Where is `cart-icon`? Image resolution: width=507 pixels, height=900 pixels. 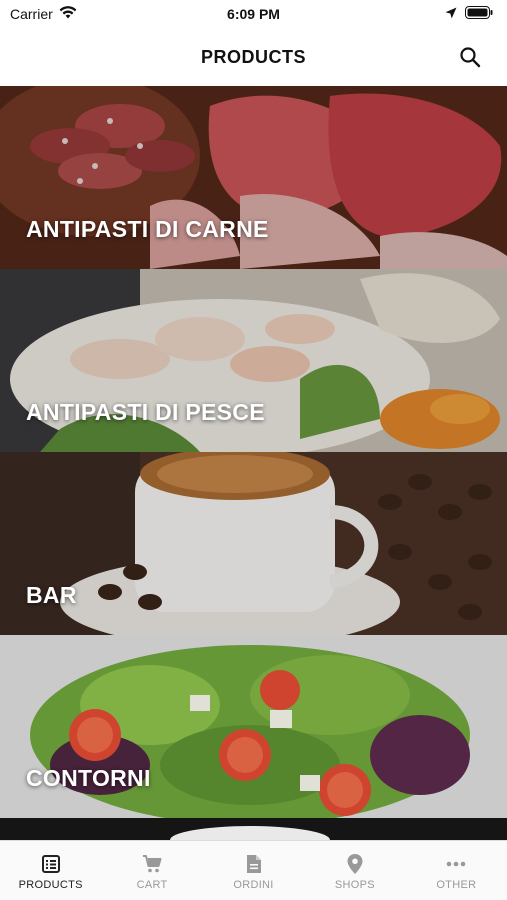 cart-icon is located at coordinates (152, 864).